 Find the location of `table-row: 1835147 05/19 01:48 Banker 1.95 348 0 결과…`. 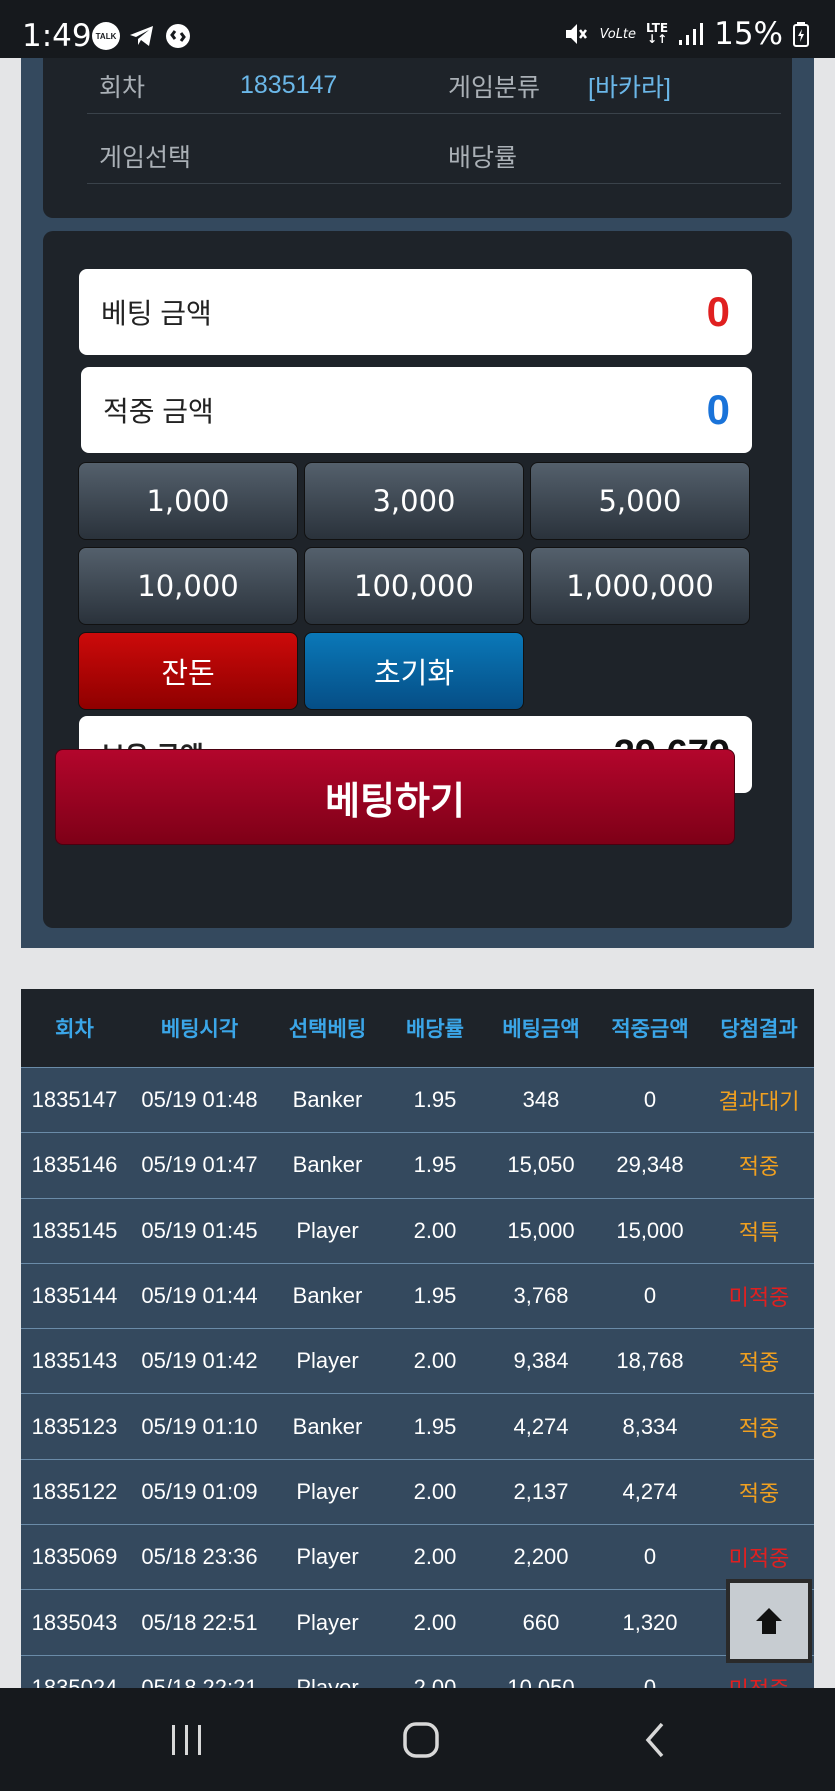

table-row: 1835147 05/19 01:48 Banker 1.95 348 0 결과… is located at coordinates (417, 1100).